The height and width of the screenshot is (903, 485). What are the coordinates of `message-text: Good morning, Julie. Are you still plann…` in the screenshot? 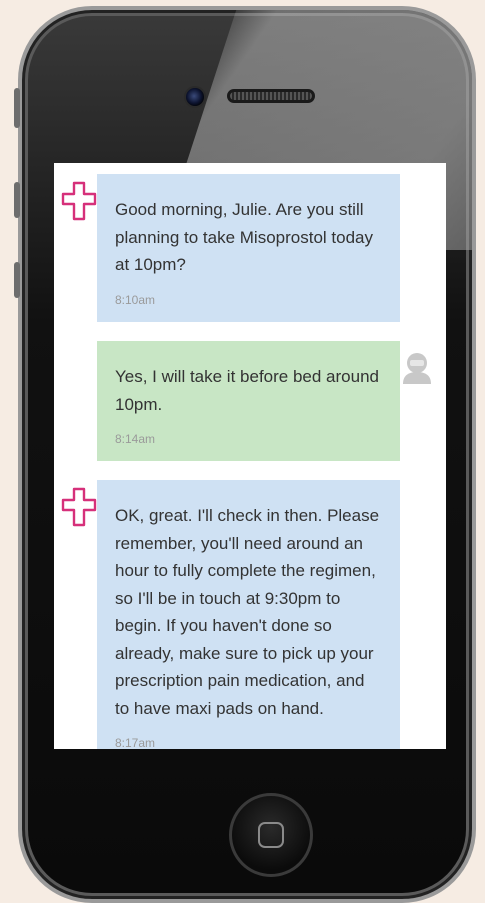 It's located at (244, 237).